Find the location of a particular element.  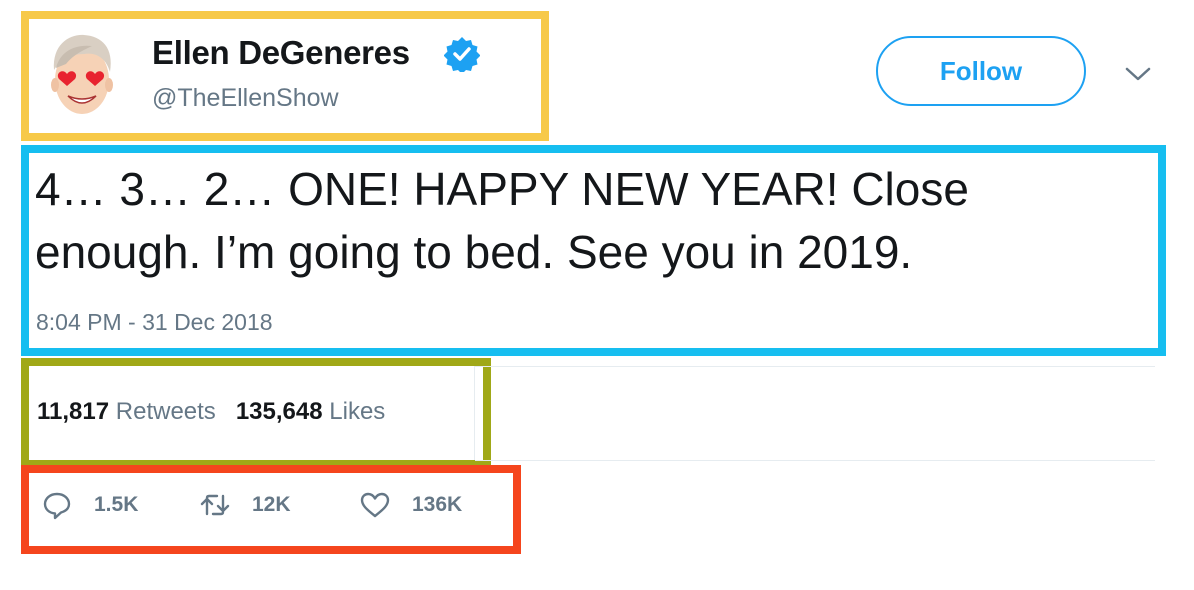

retweets-count: 11,817 is located at coordinates (73, 411).